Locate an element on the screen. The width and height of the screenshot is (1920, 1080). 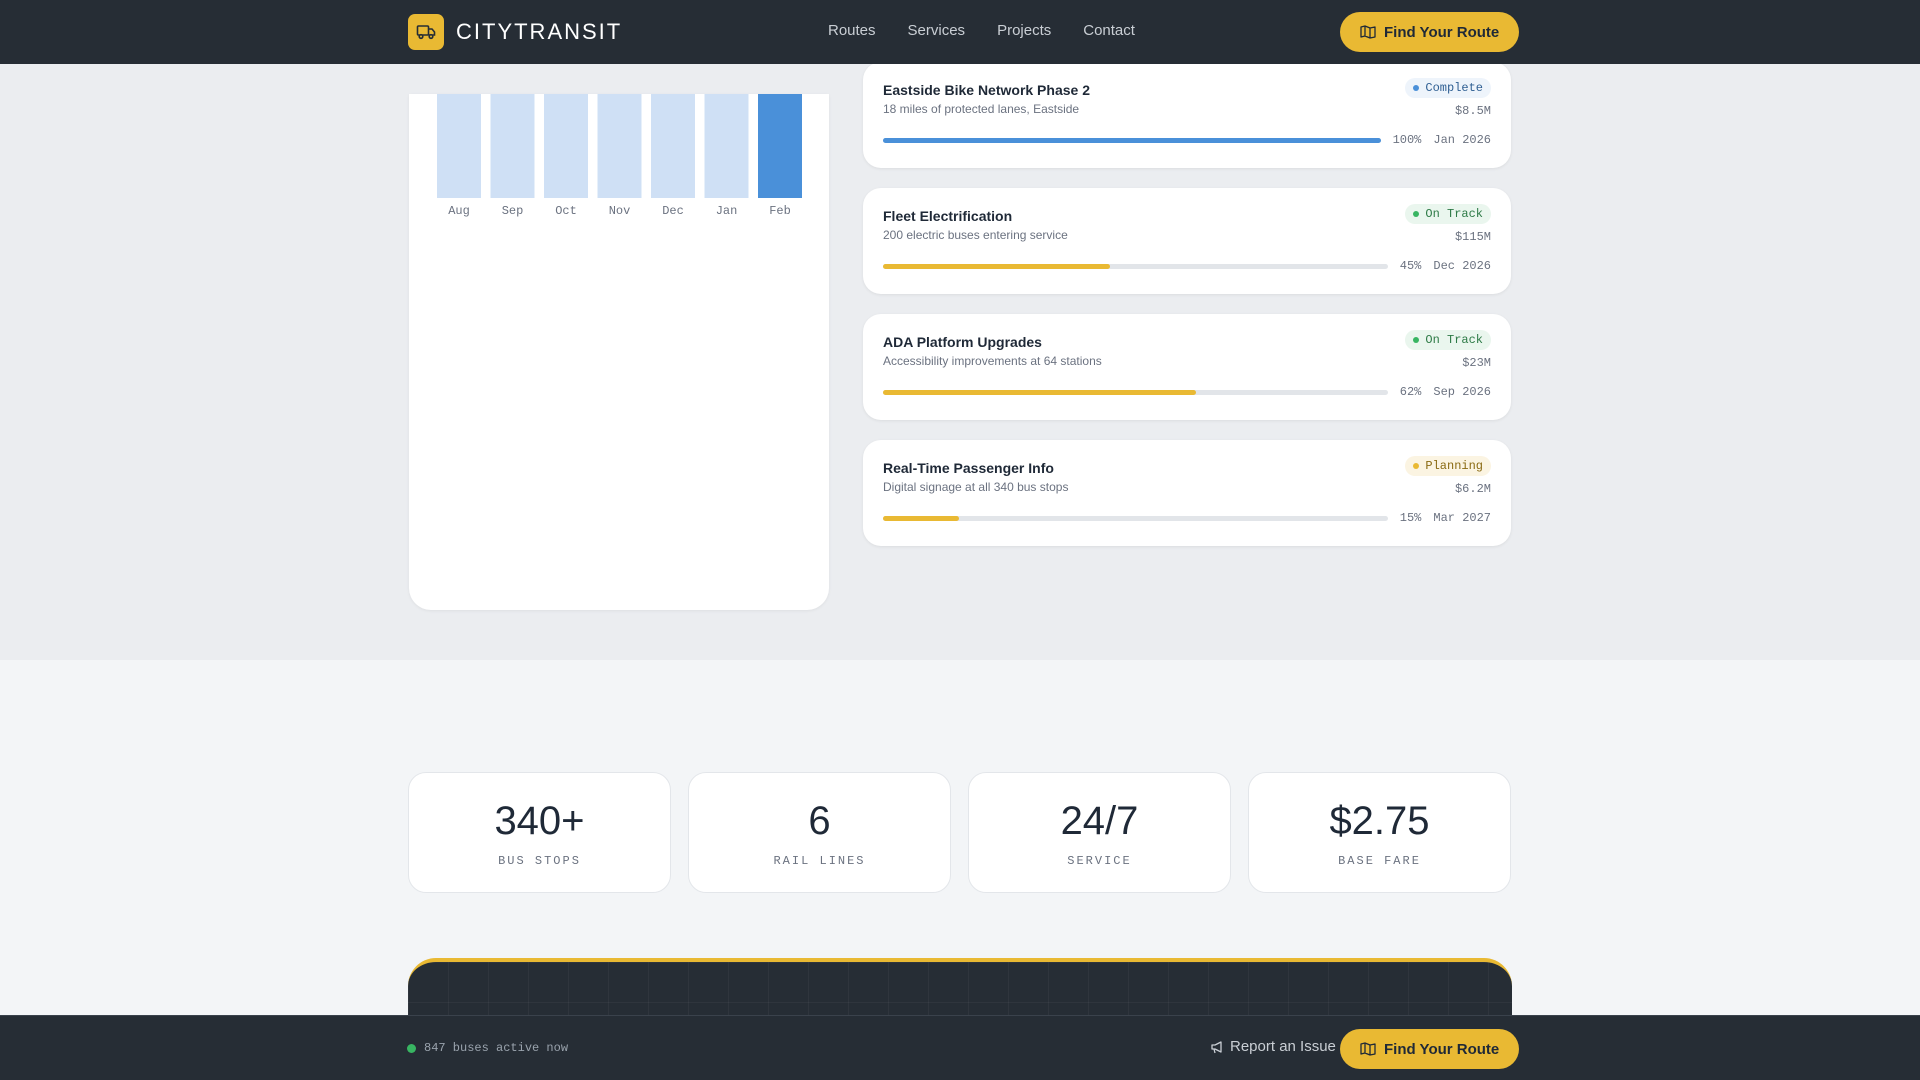
completion-date: Mar 2027 is located at coordinates (1462, 518).